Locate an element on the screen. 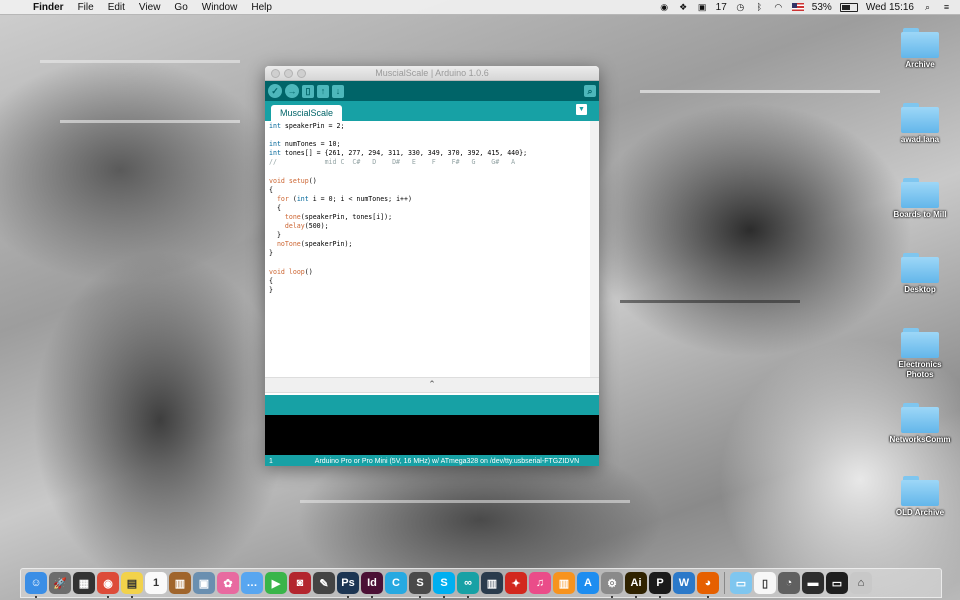 The image size is (960, 600). tab-menu-icon: ▼ is located at coordinates (581, 109).